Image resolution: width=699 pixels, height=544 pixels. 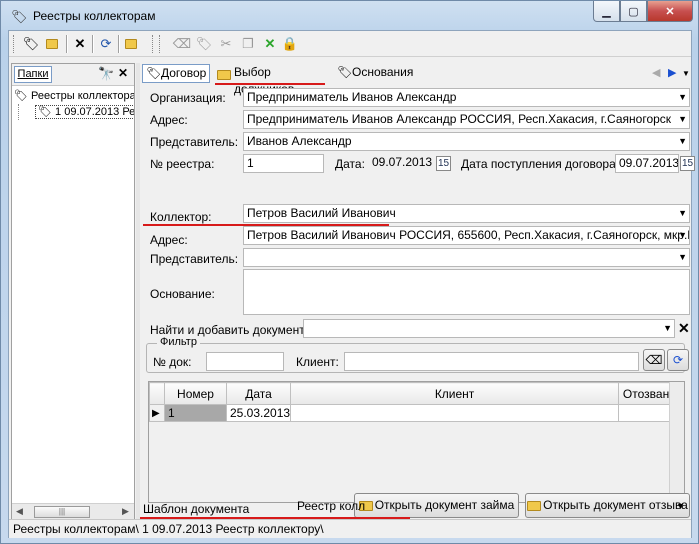 I want to click on tree-item-root: 🏷 Реестры коллекторам, so click(x=73, y=96).